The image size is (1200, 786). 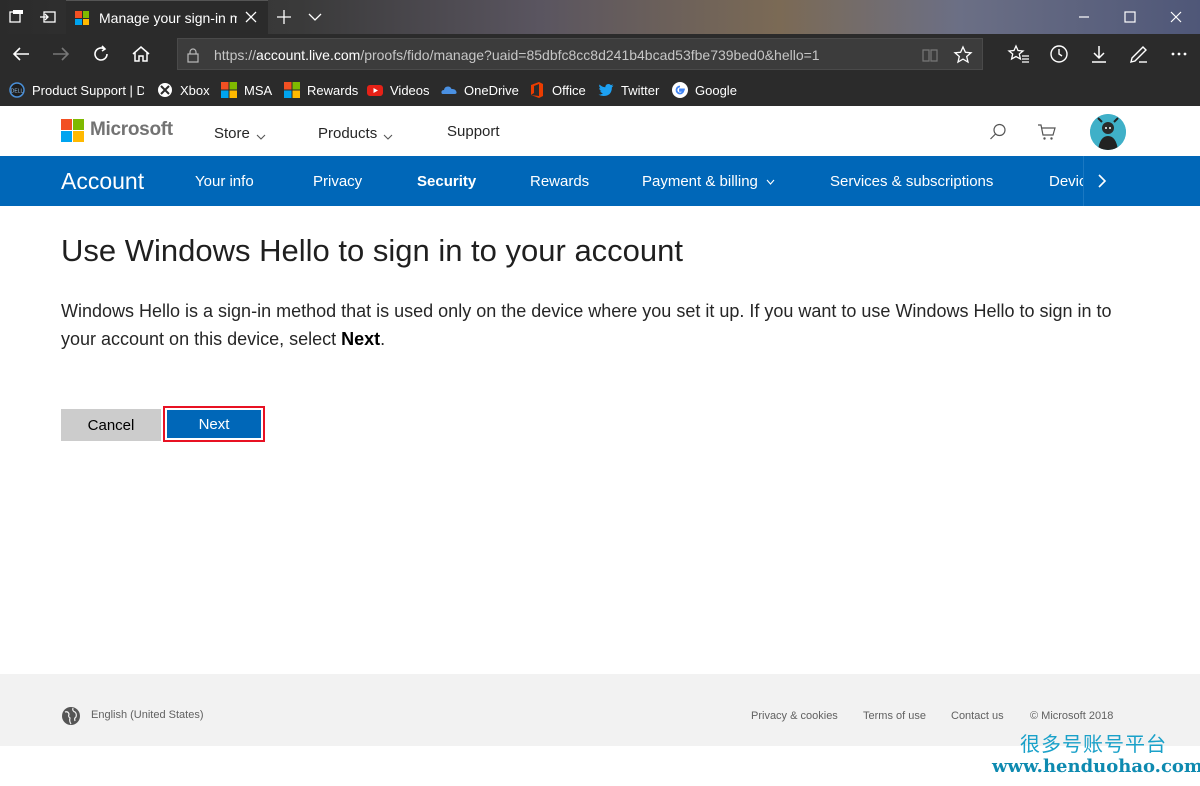 I want to click on favorite-videos: Videos, so click(x=398, y=90).